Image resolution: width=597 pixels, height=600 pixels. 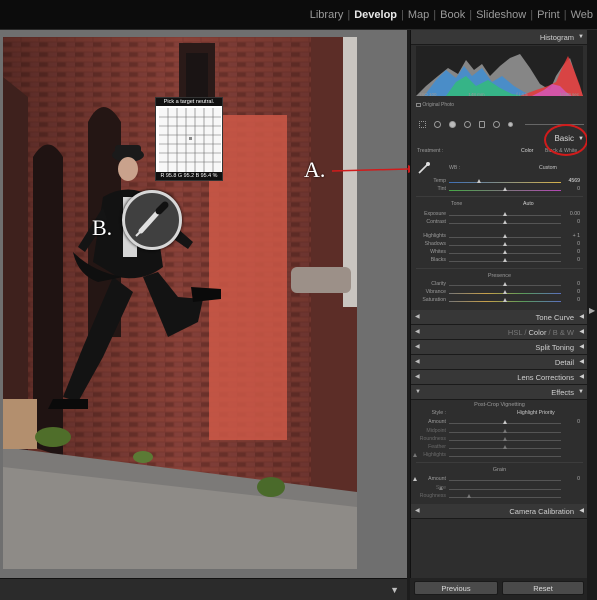 I want to click on histogram-exif: ISO 100 148 mm f / 4.5 1/250 sec, so click(x=499, y=94).